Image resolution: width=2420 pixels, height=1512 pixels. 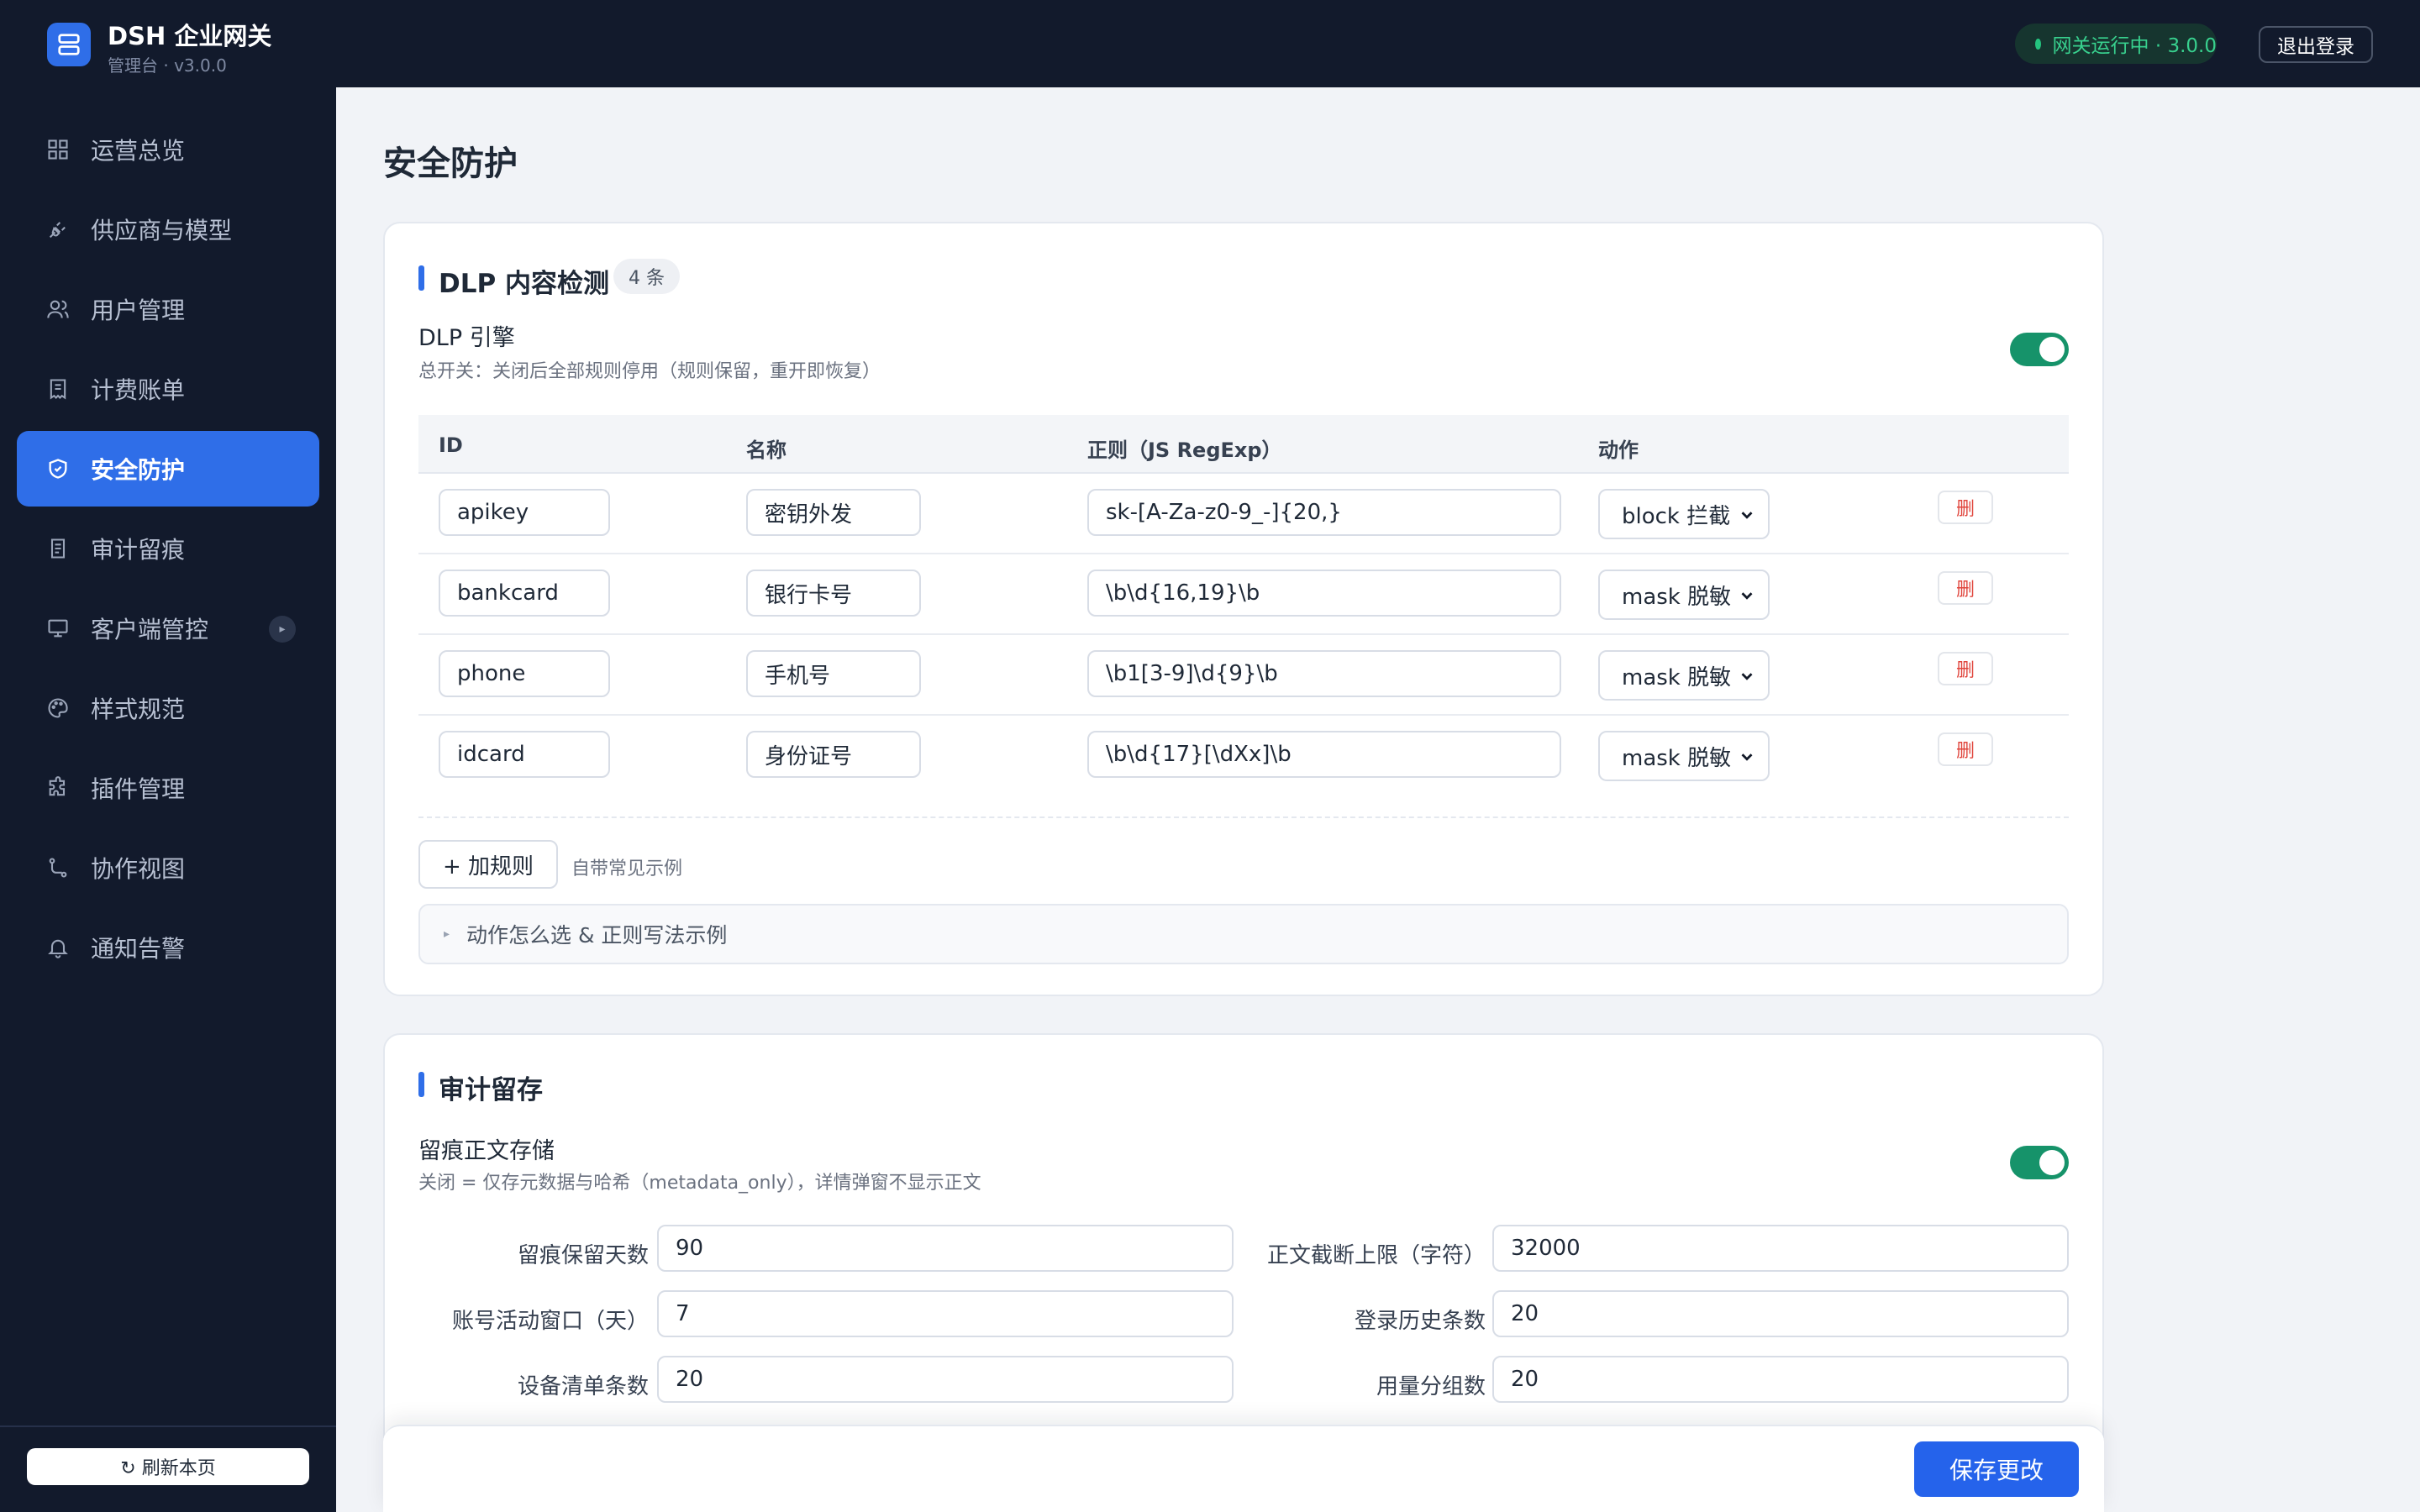 What do you see at coordinates (1781, 1379) in the screenshot?
I see `usage-groups-input: 20` at bounding box center [1781, 1379].